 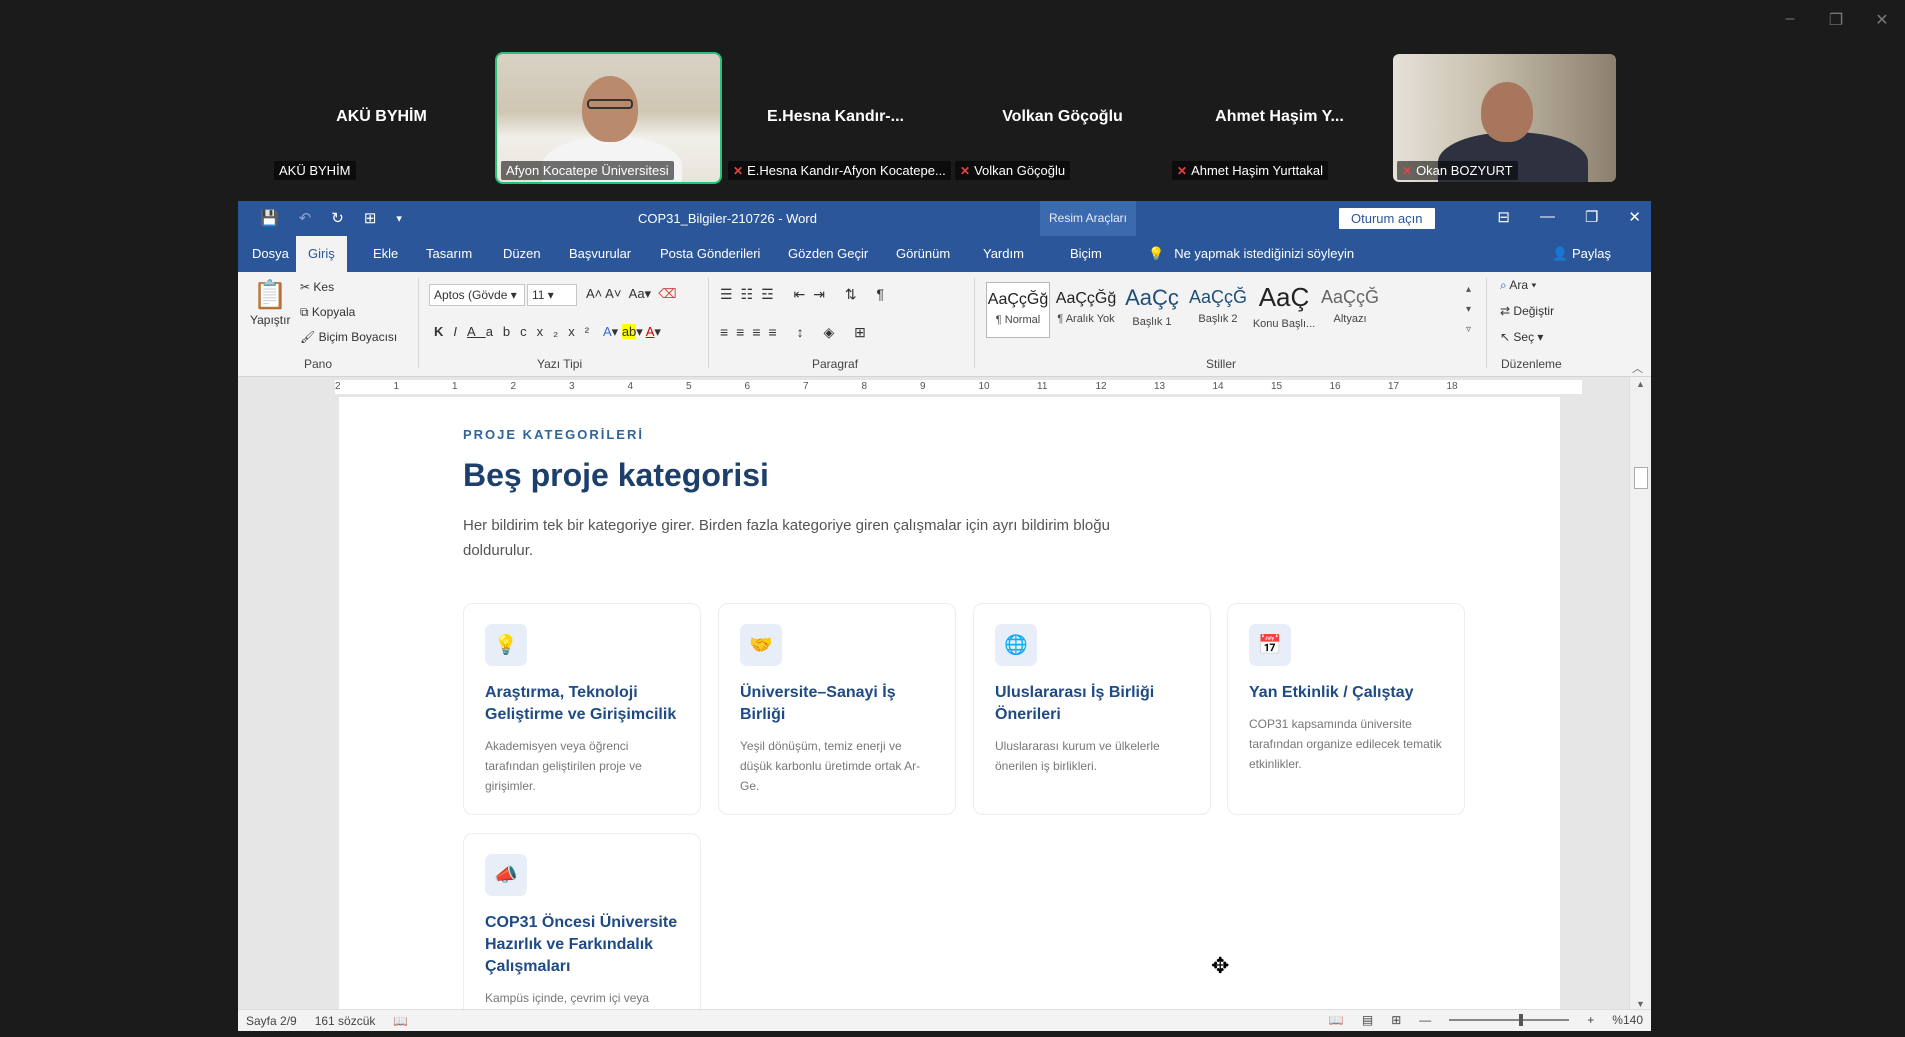 I want to click on font-style-buttons: KIAabcx₂x², so click(x=516, y=331).